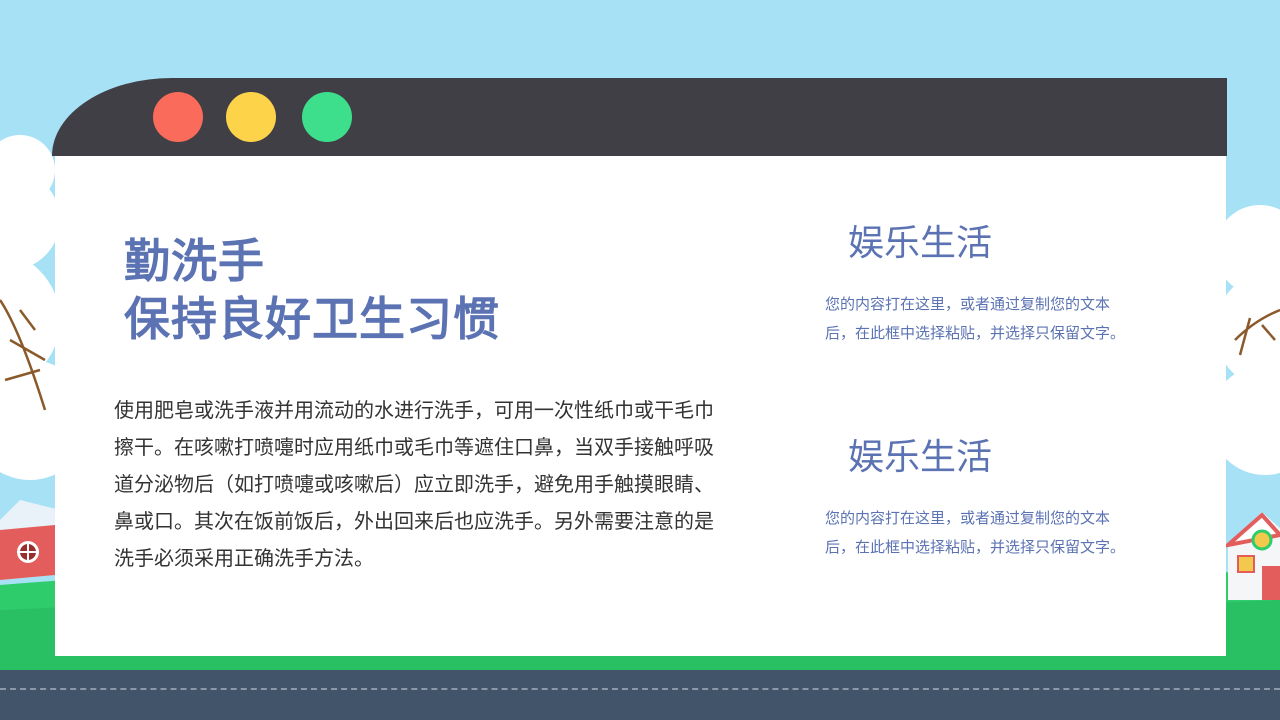 Image resolution: width=1280 pixels, height=720 pixels. Describe the element at coordinates (640, 695) in the screenshot. I see `road` at that location.